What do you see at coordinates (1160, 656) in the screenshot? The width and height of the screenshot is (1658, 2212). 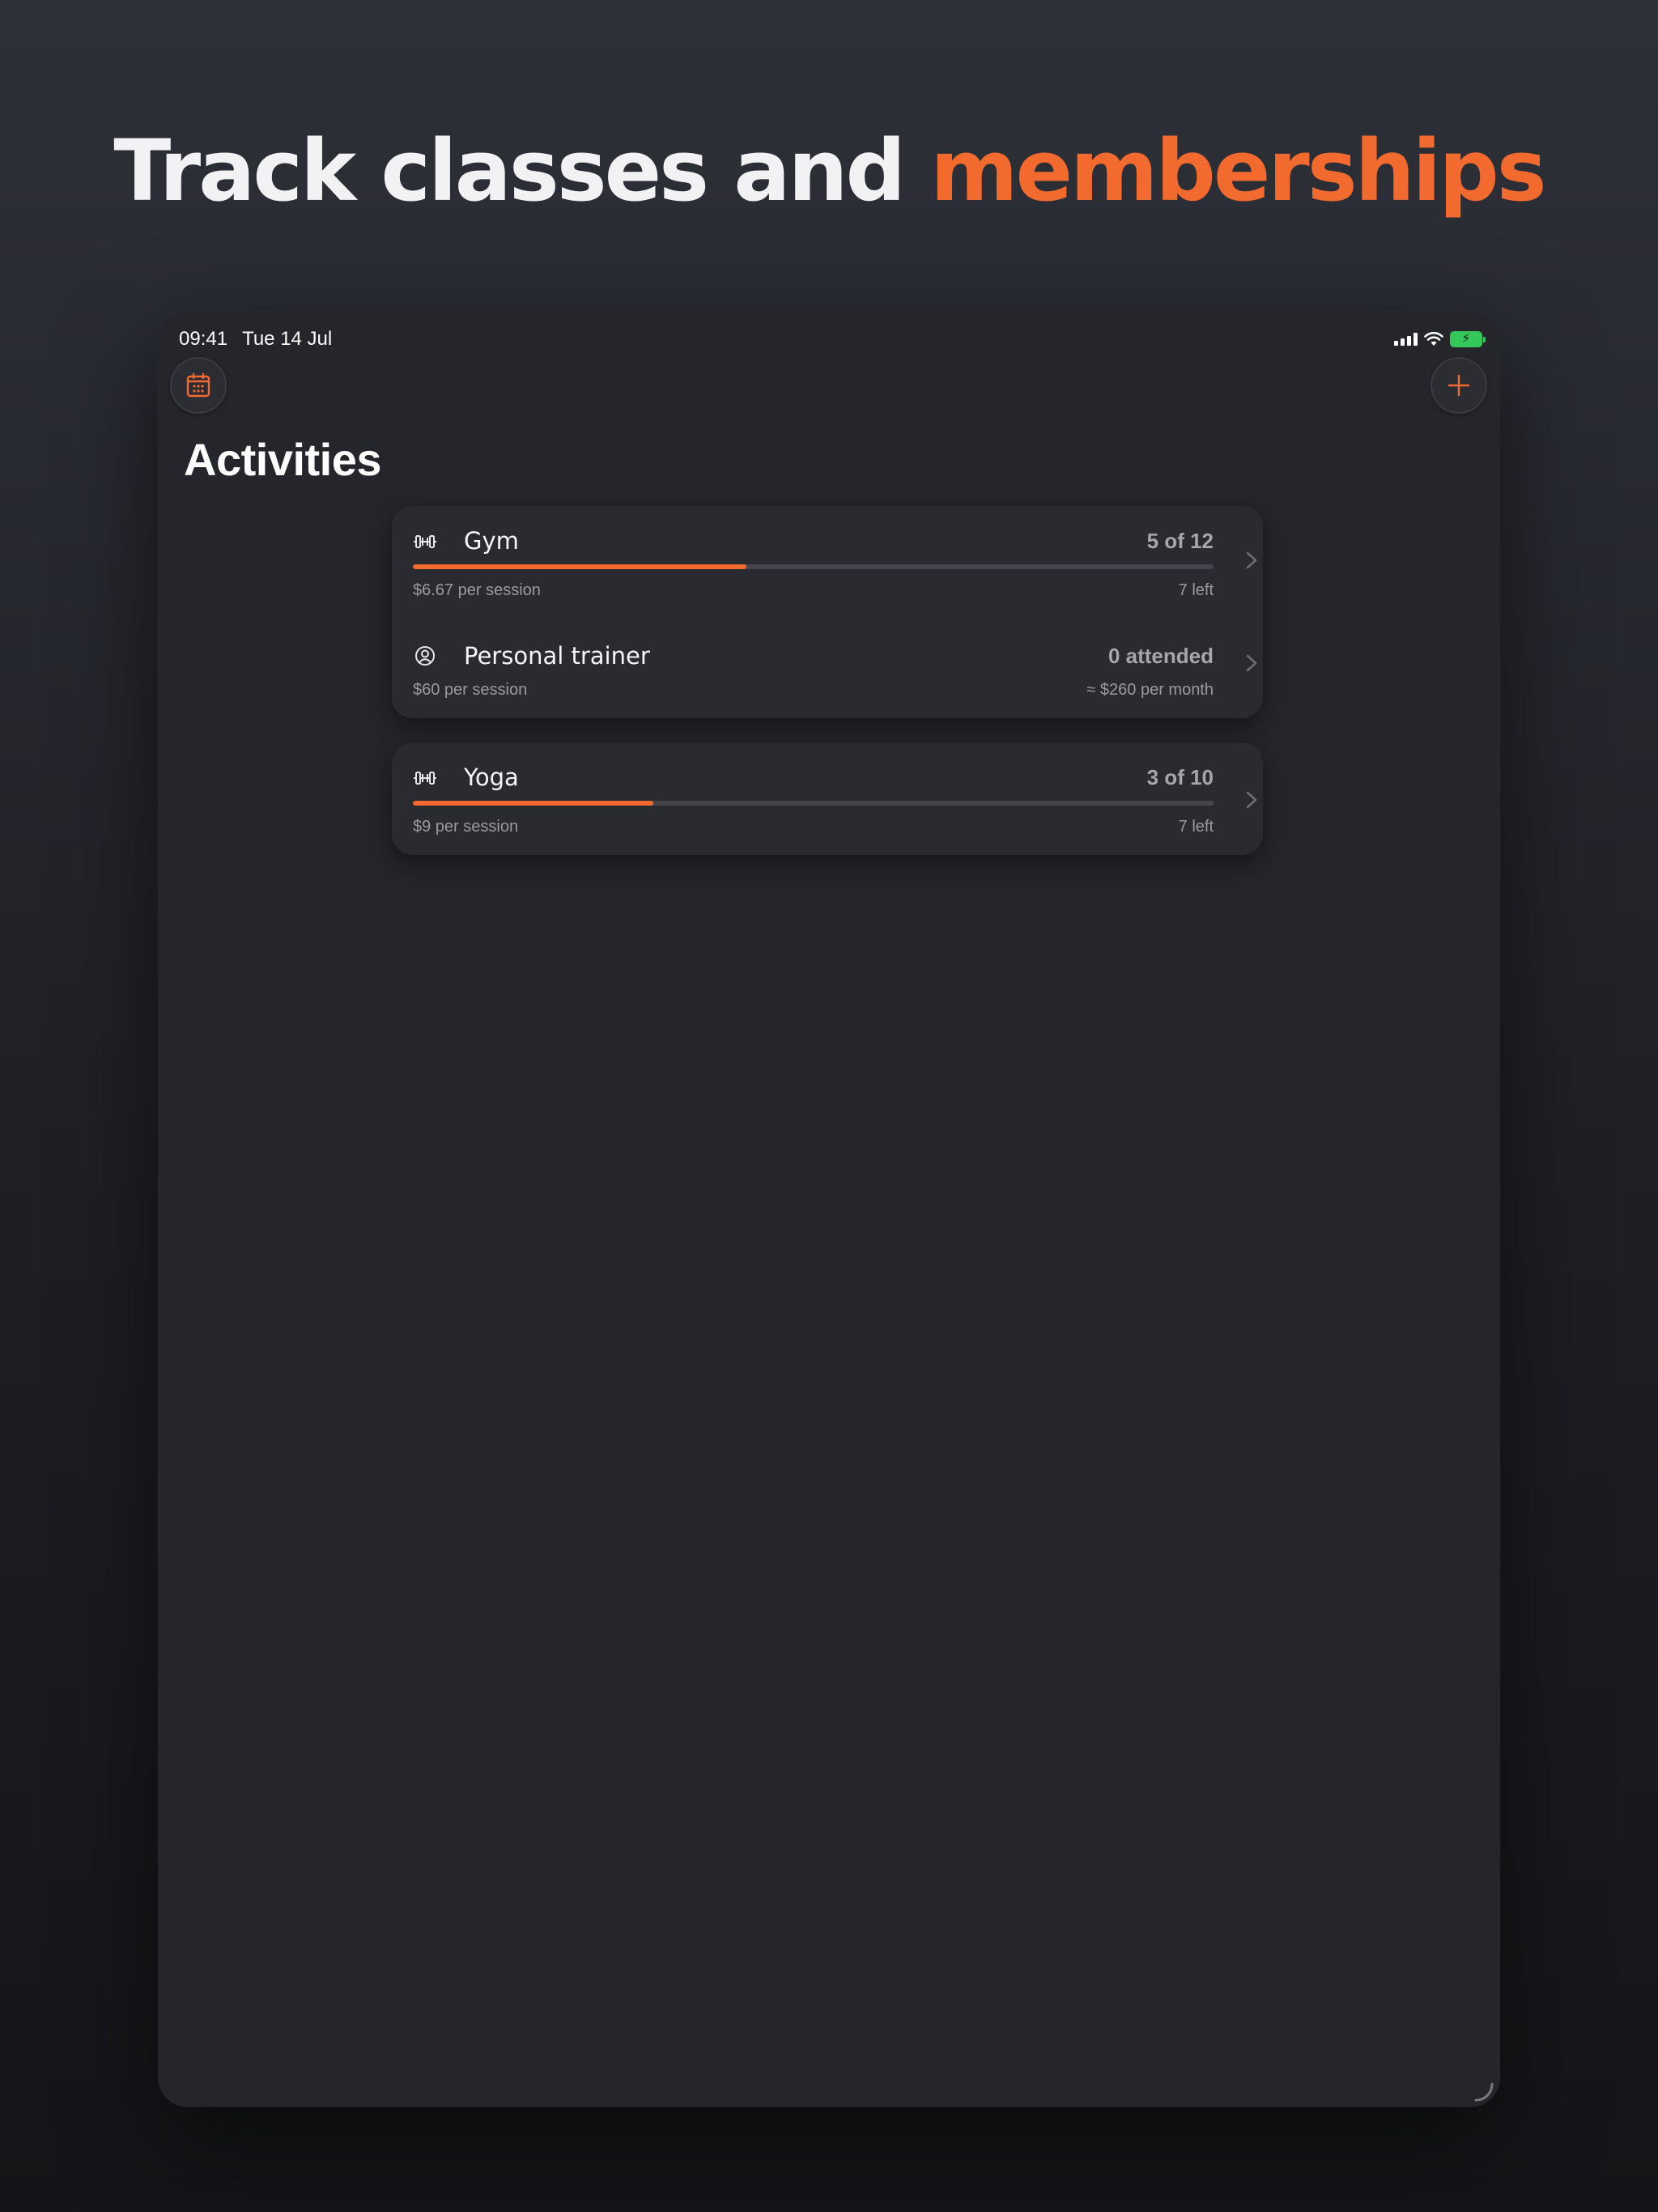 I see `activity-count: 0 attended` at bounding box center [1160, 656].